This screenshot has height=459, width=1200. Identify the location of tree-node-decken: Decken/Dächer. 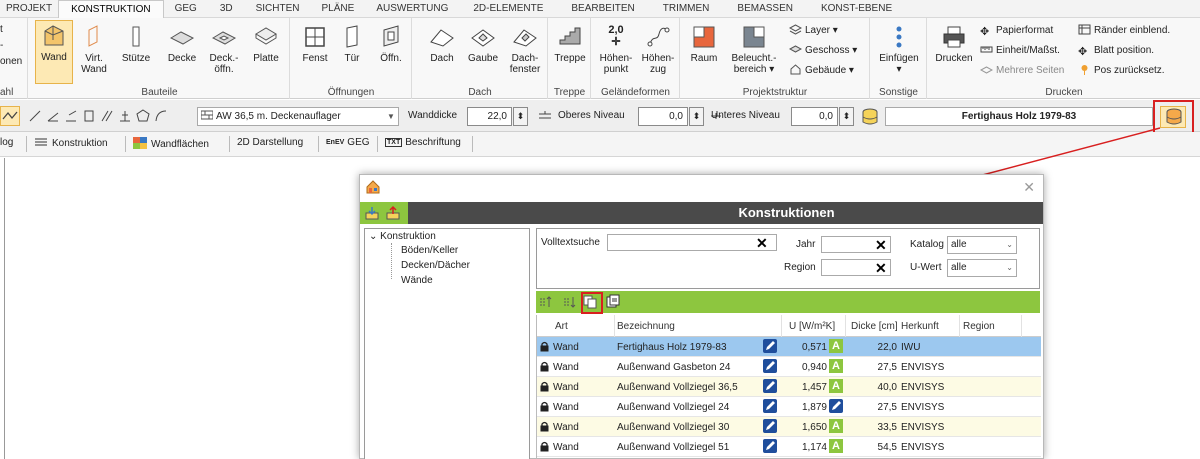
(435, 265).